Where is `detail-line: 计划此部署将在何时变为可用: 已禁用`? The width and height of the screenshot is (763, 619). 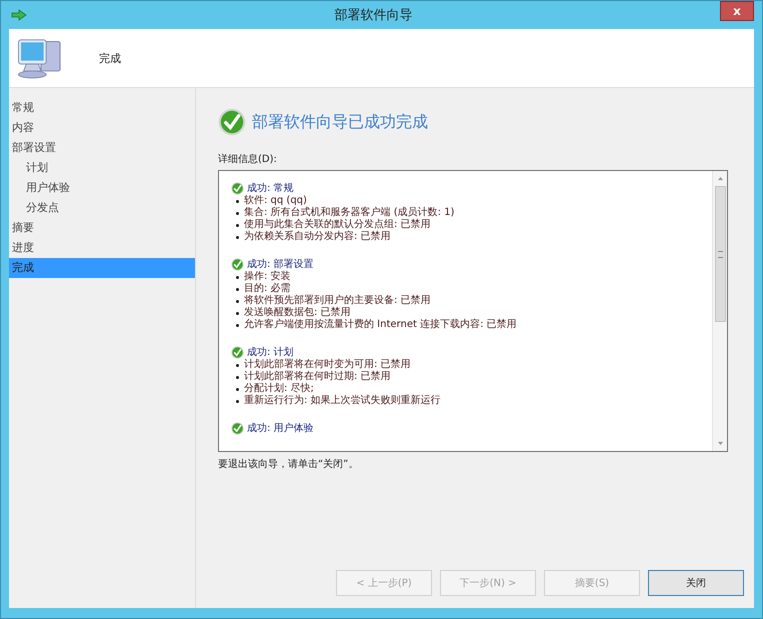 detail-line: 计划此部署将在何时变为可用: 已禁用 is located at coordinates (327, 364).